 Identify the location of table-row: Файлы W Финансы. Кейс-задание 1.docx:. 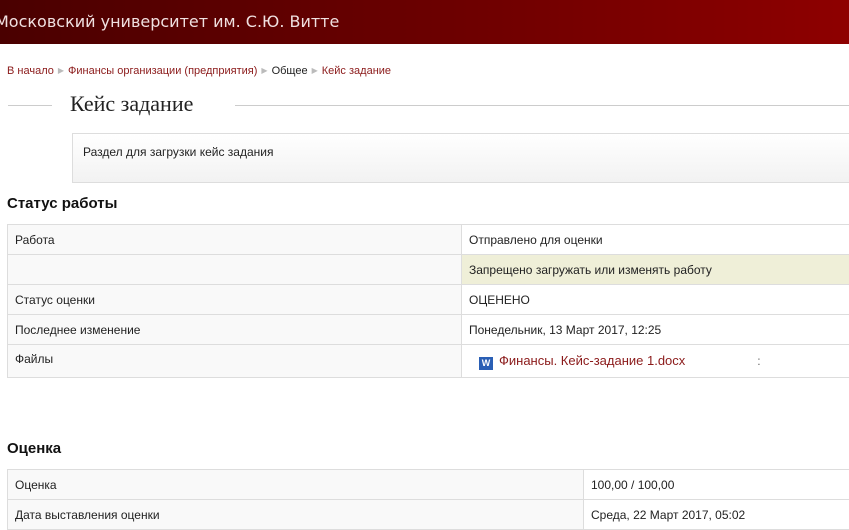
(428, 361).